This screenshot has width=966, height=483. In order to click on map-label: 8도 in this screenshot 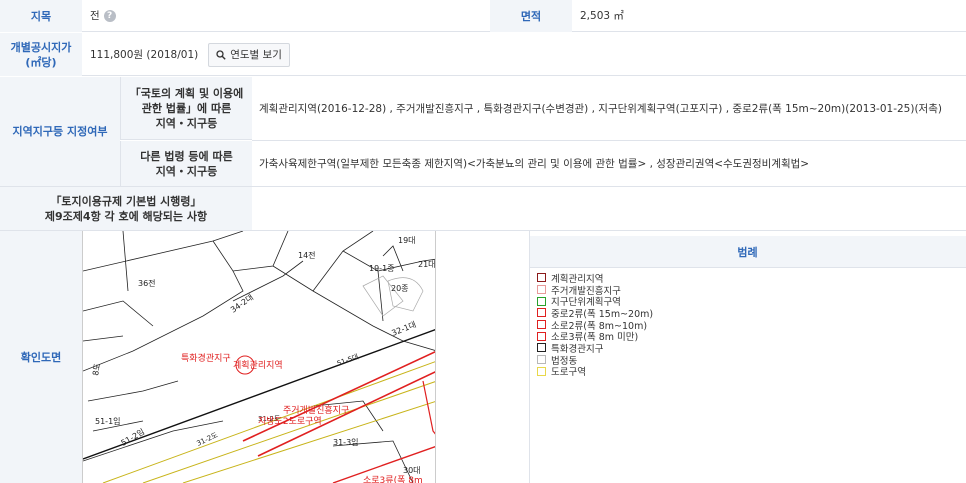, I will do `click(96, 370)`.